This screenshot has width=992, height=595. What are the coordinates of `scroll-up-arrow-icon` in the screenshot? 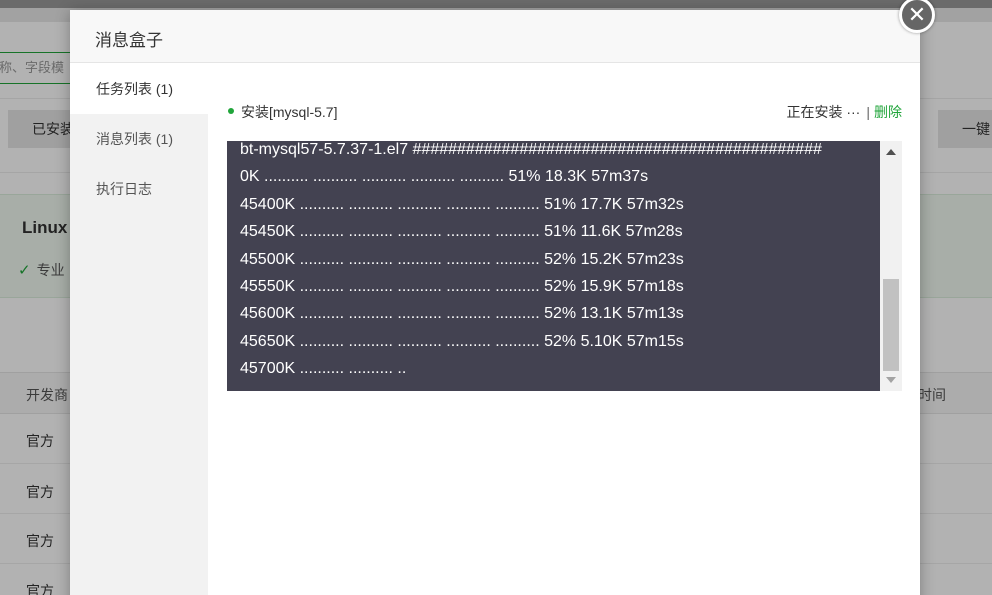 It's located at (891, 152).